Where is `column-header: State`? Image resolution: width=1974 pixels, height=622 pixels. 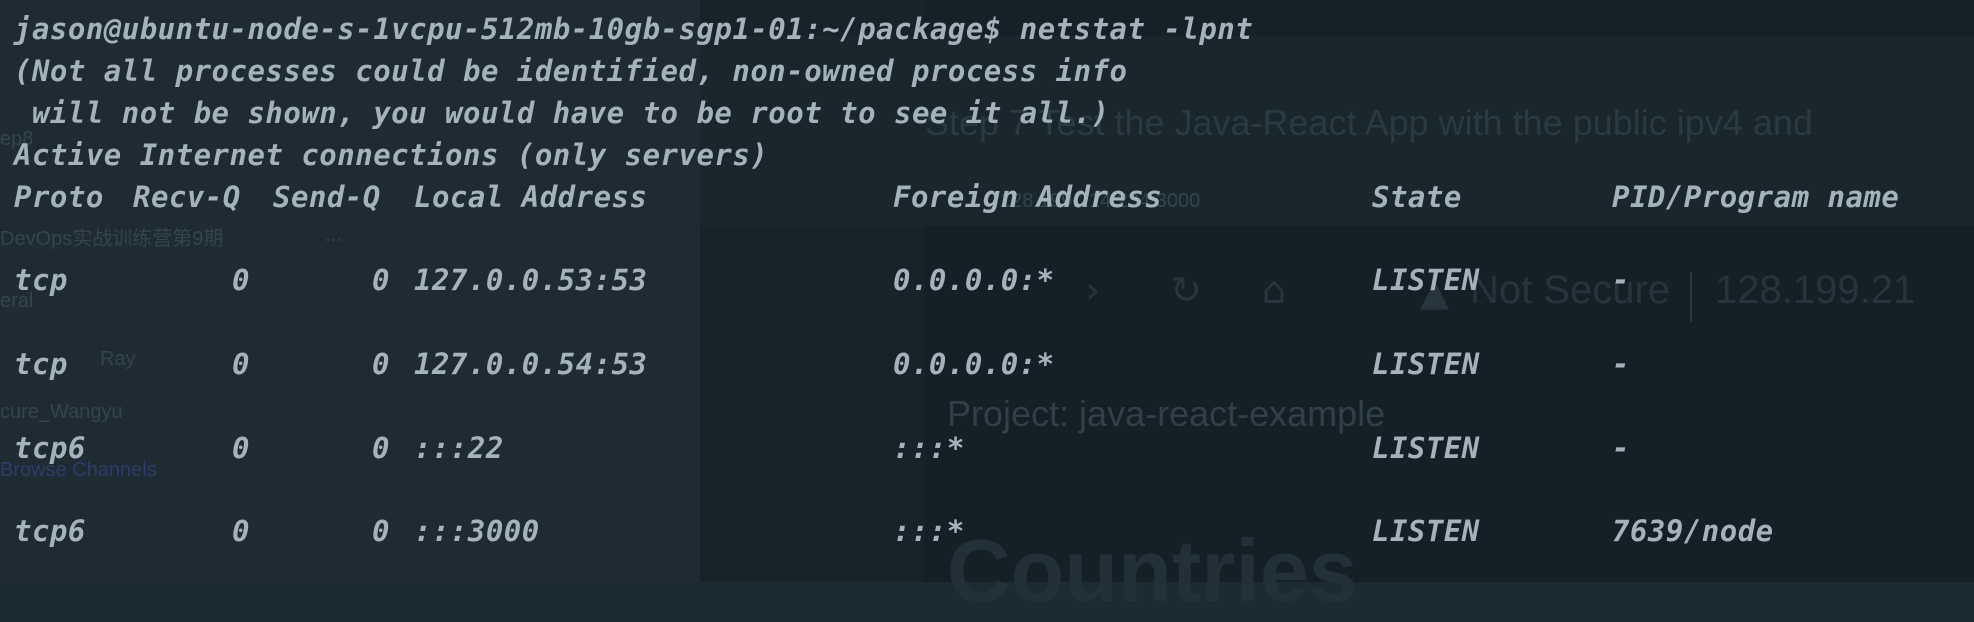
column-header: State is located at coordinates (1417, 197).